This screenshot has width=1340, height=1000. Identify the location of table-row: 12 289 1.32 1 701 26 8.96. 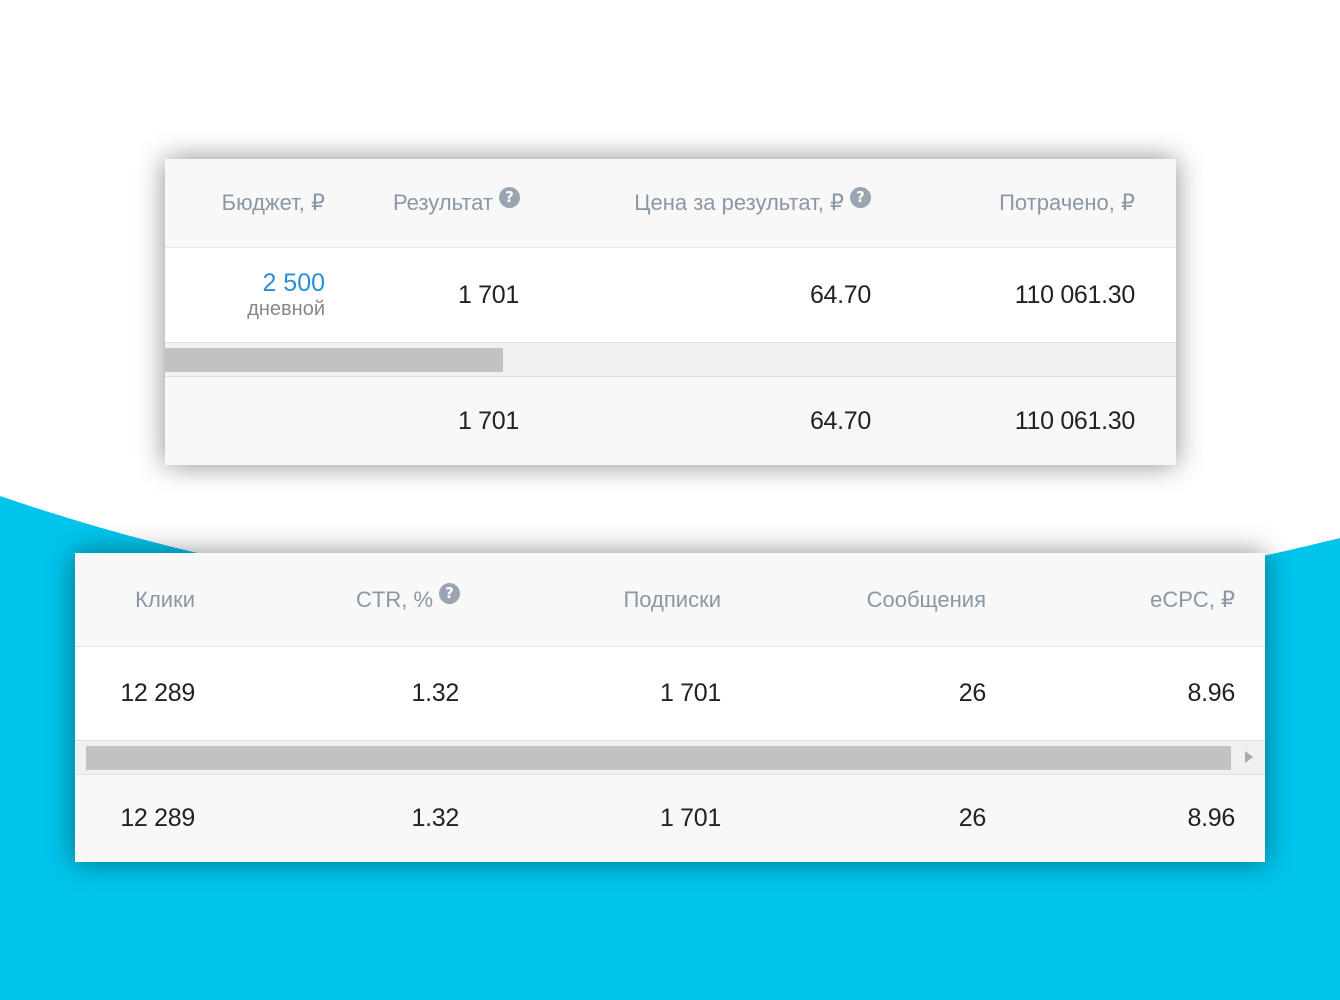
(670, 693).